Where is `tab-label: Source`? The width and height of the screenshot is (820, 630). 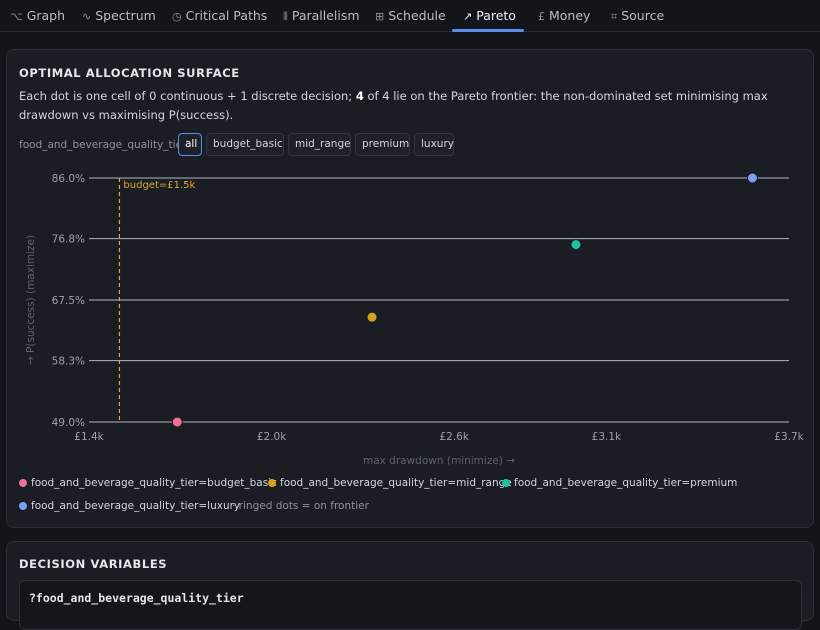 tab-label: Source is located at coordinates (643, 15).